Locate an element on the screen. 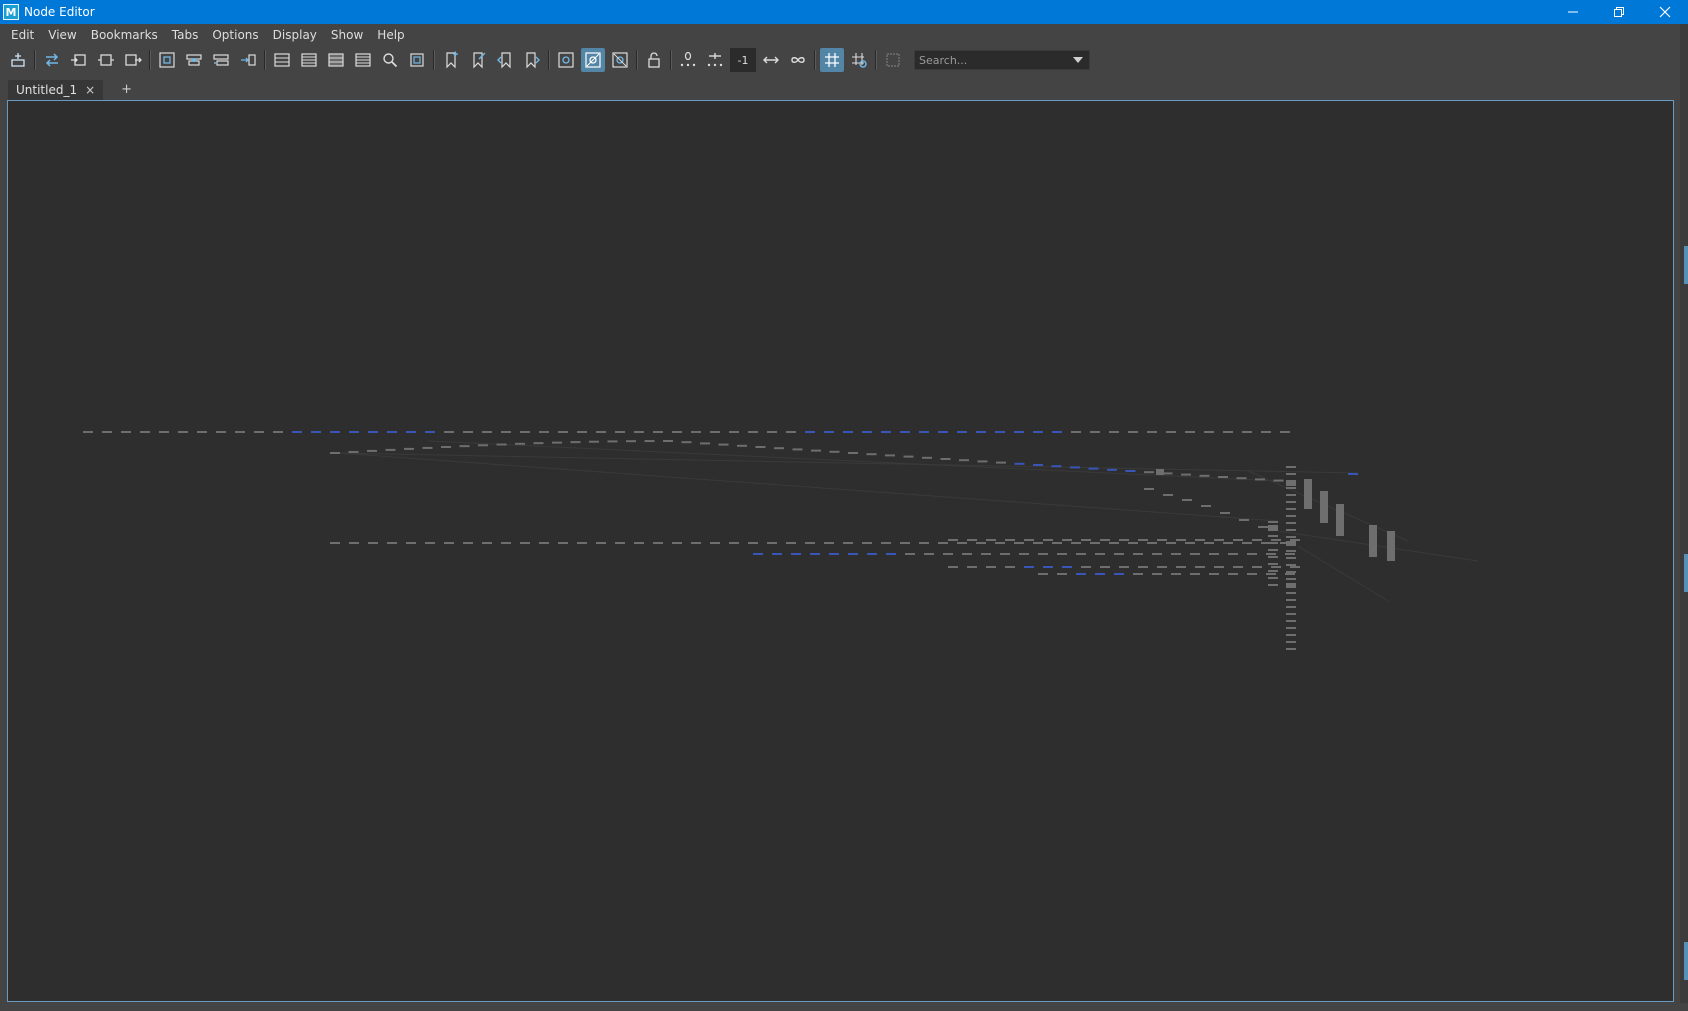 The image size is (1688, 1011). menu-edit: Edit is located at coordinates (22, 35).